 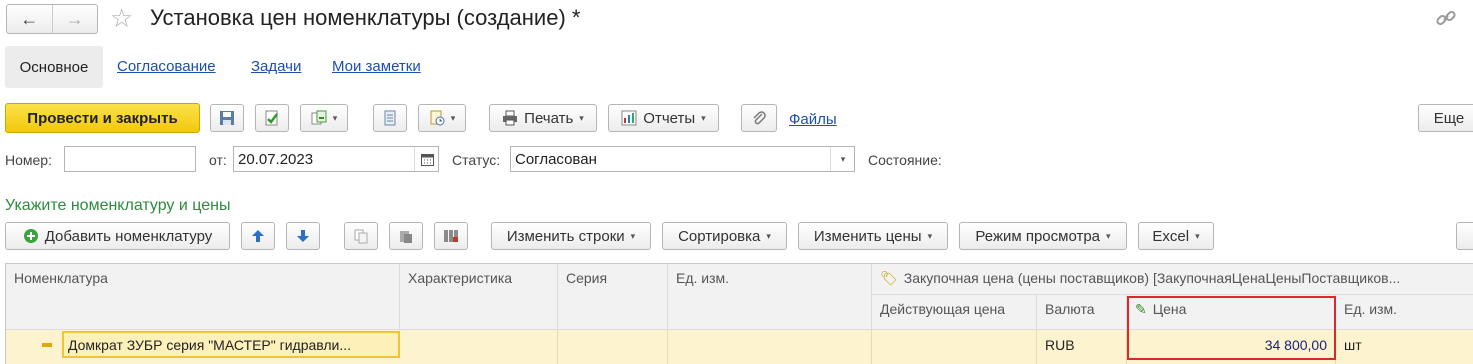 I want to click on document-actions-button: ▾, so click(x=442, y=118).